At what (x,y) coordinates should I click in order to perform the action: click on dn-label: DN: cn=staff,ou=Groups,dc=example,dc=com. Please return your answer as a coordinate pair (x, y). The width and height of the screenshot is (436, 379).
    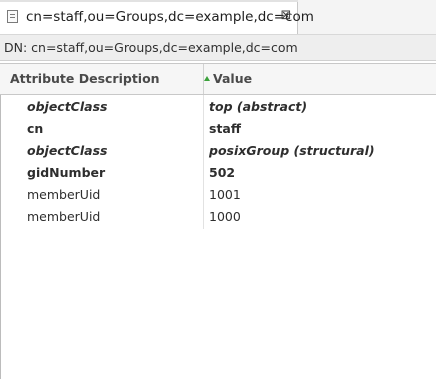
    Looking at the image, I should click on (151, 47).